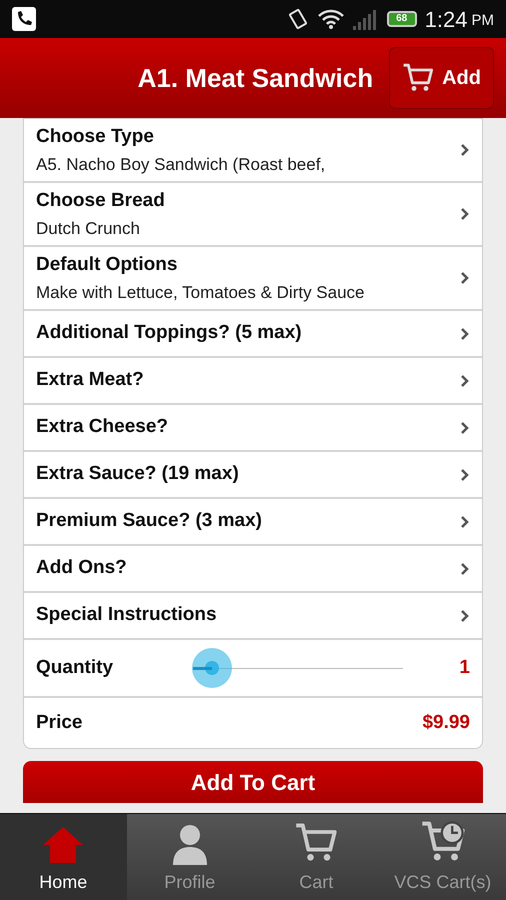  Describe the element at coordinates (101, 201) in the screenshot. I see `option-label: Choose Bread` at that location.